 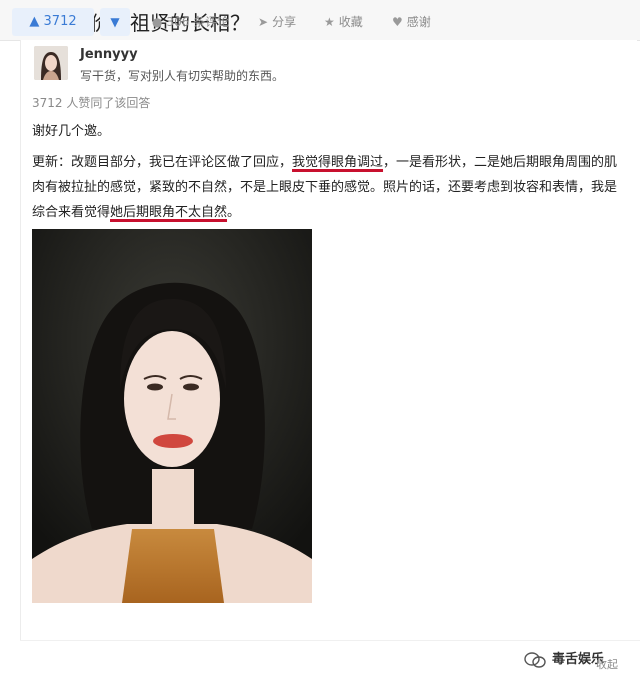 I want to click on avatar-image, so click(x=51, y=63).